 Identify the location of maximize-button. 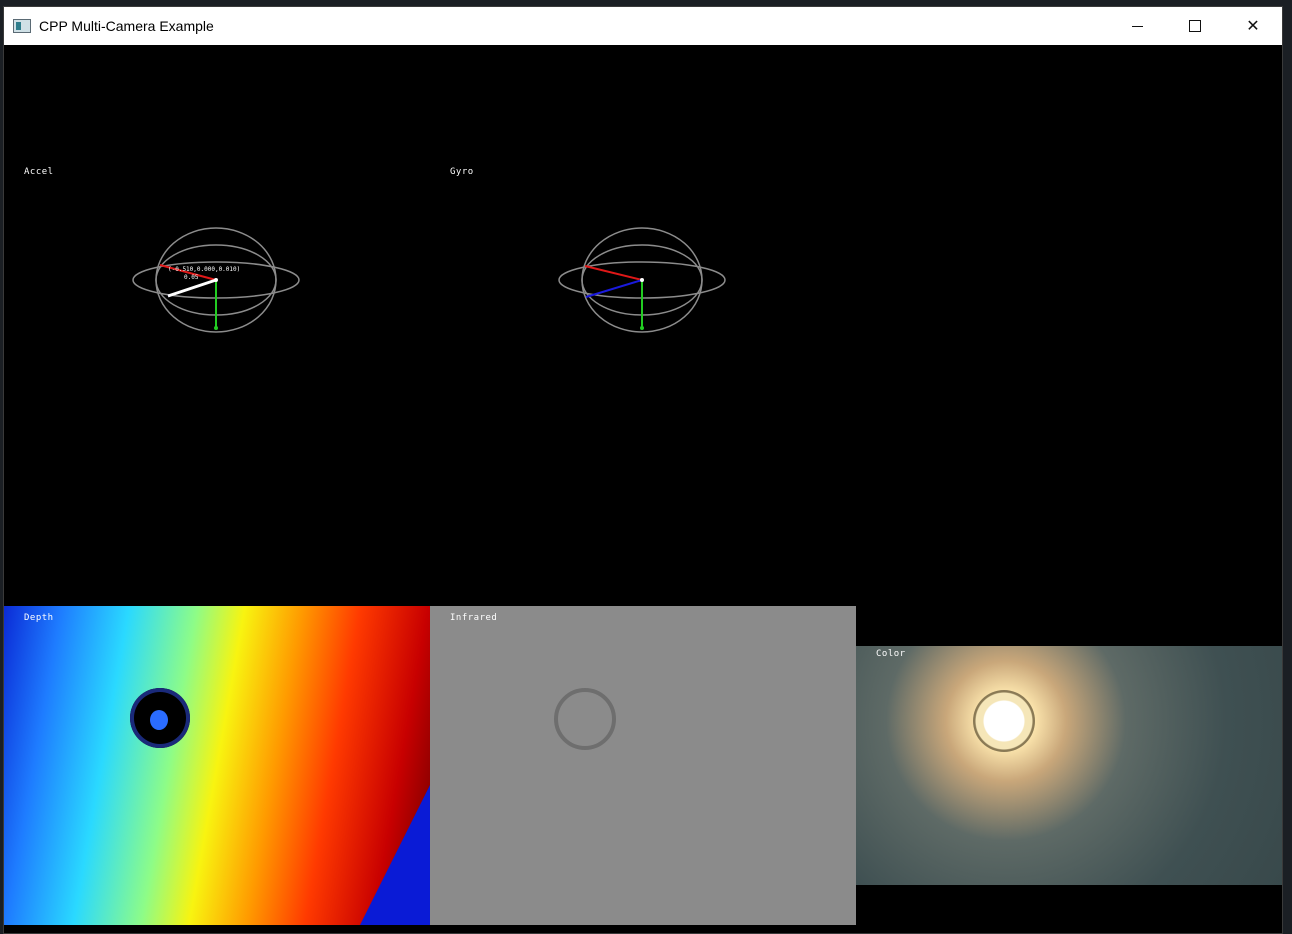
(1195, 26).